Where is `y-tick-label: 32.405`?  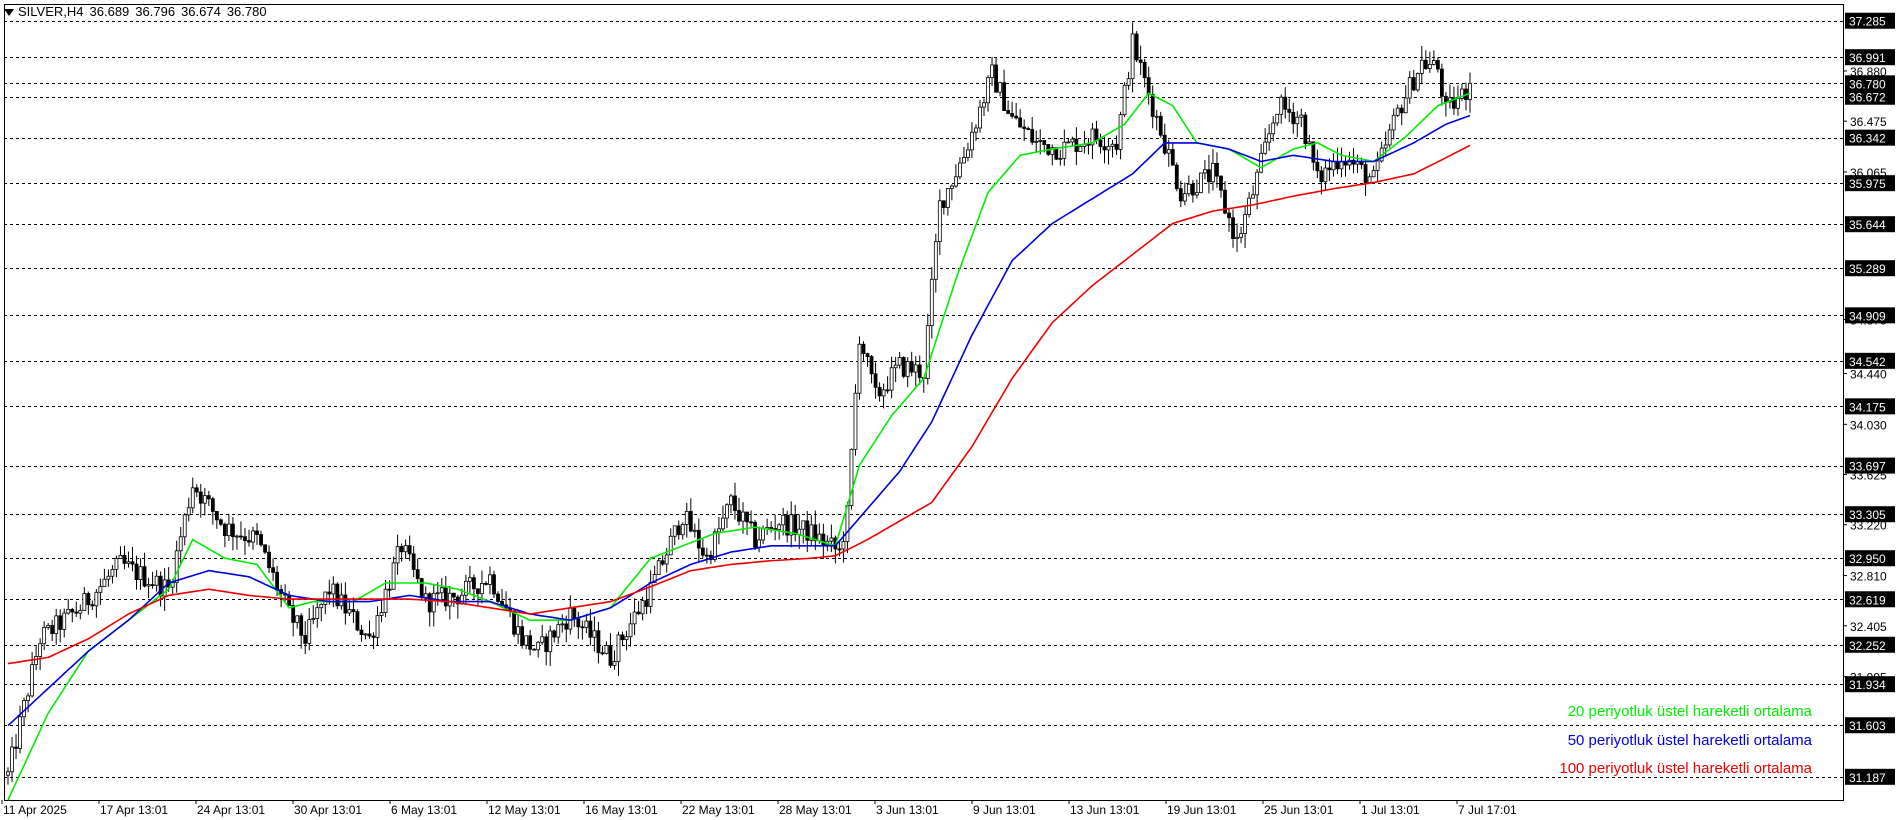
y-tick-label: 32.405 is located at coordinates (1868, 627).